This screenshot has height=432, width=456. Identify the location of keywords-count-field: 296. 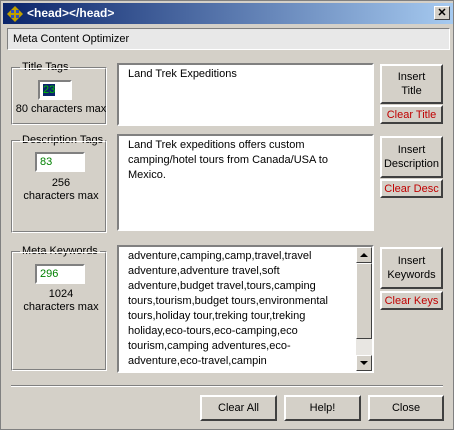
(60, 274).